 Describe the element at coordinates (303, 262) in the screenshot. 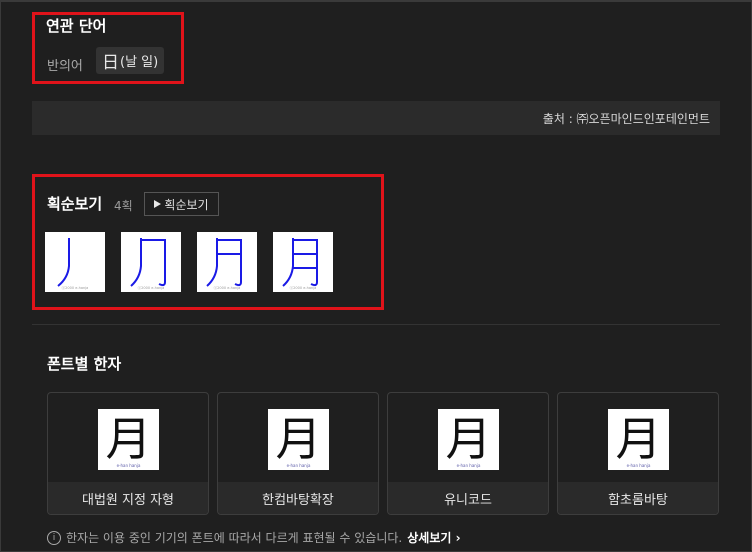

I see `stroke-frame-4: ⓒ2000 e-hanja` at that location.